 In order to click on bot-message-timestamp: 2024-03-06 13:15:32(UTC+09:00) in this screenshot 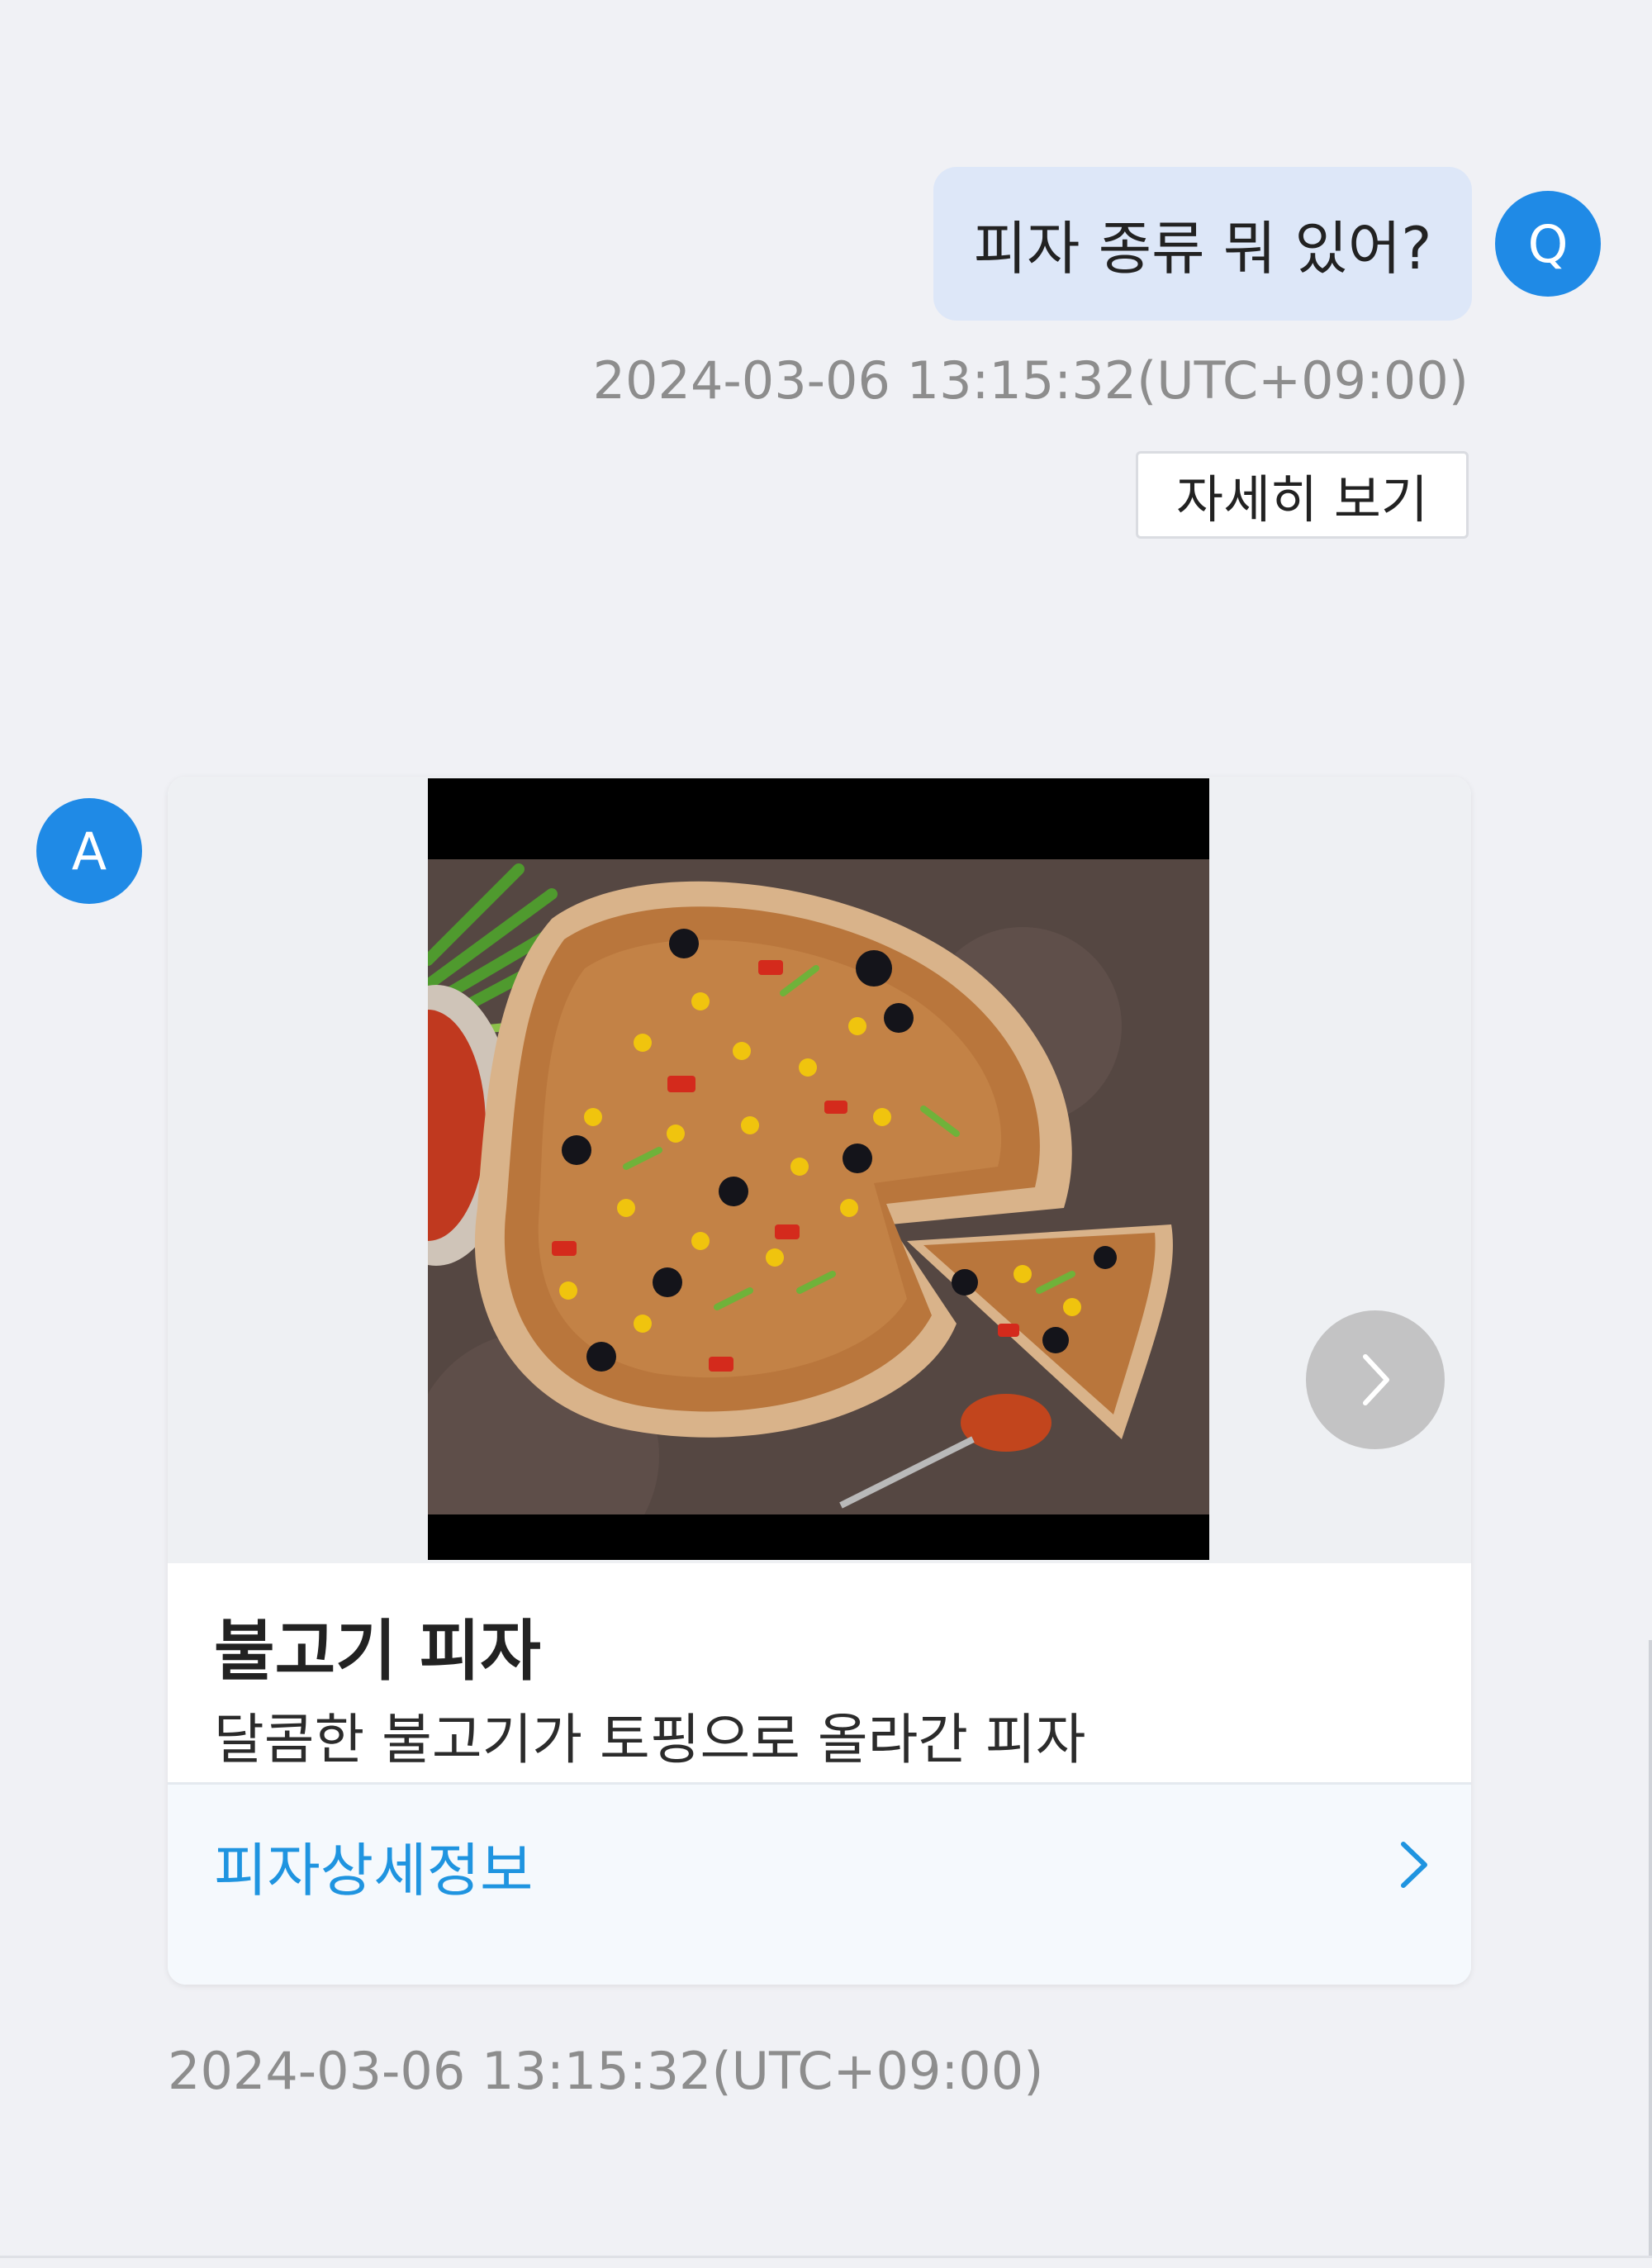, I will do `click(606, 2071)`.